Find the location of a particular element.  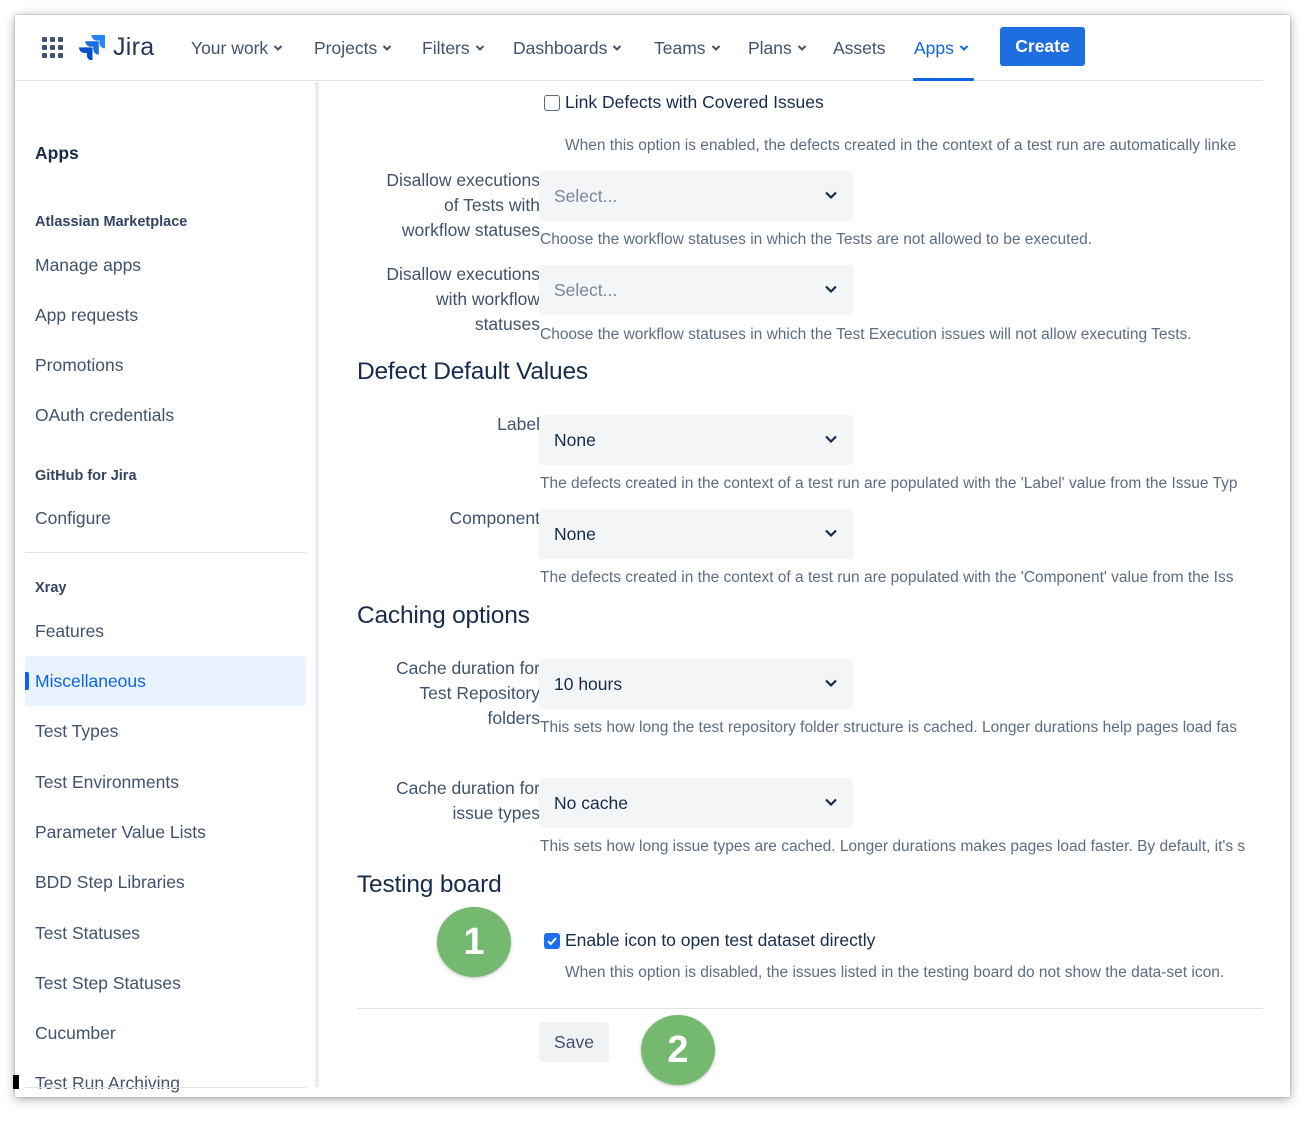

jira-logo: Jira is located at coordinates (116, 47).